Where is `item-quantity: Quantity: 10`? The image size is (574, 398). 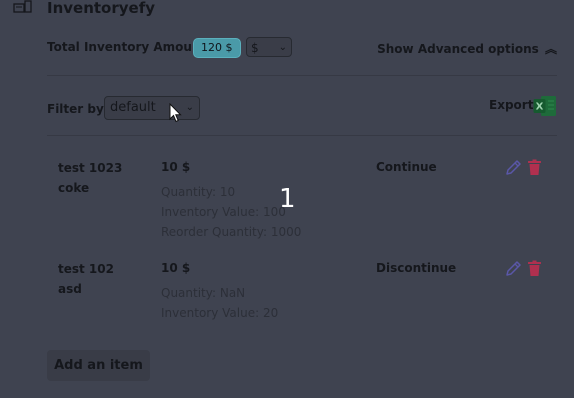
item-quantity: Quantity: 10 is located at coordinates (198, 192).